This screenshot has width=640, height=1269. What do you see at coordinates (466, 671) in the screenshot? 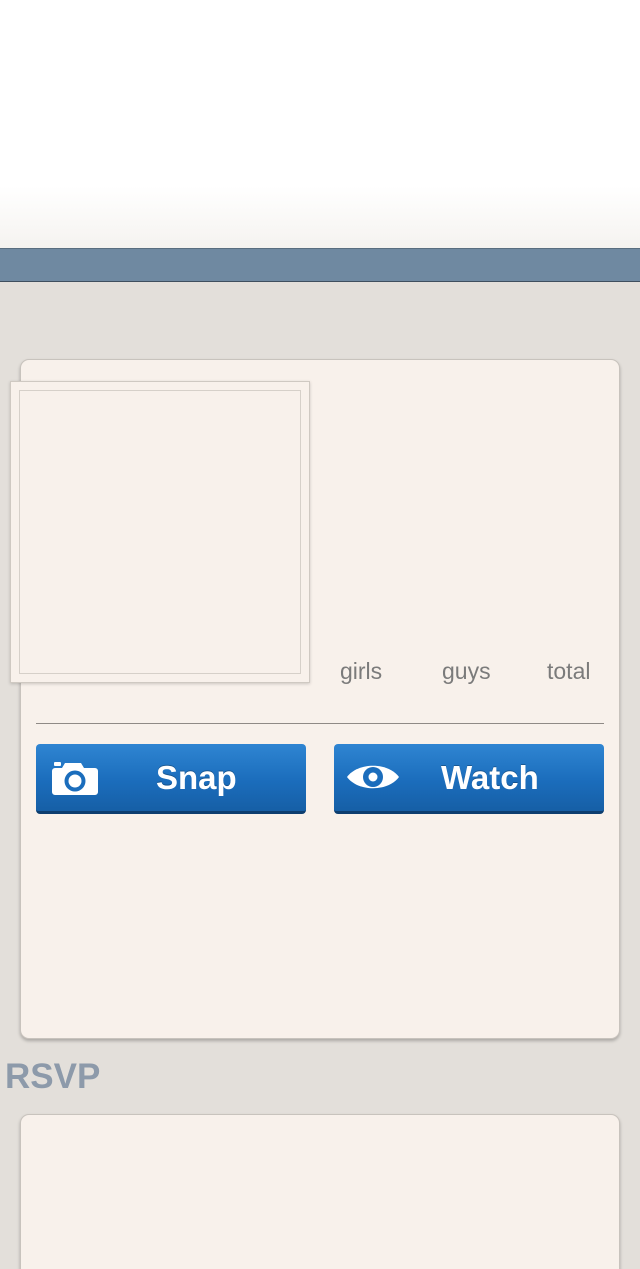
I see `guys-count-label: guys` at bounding box center [466, 671].